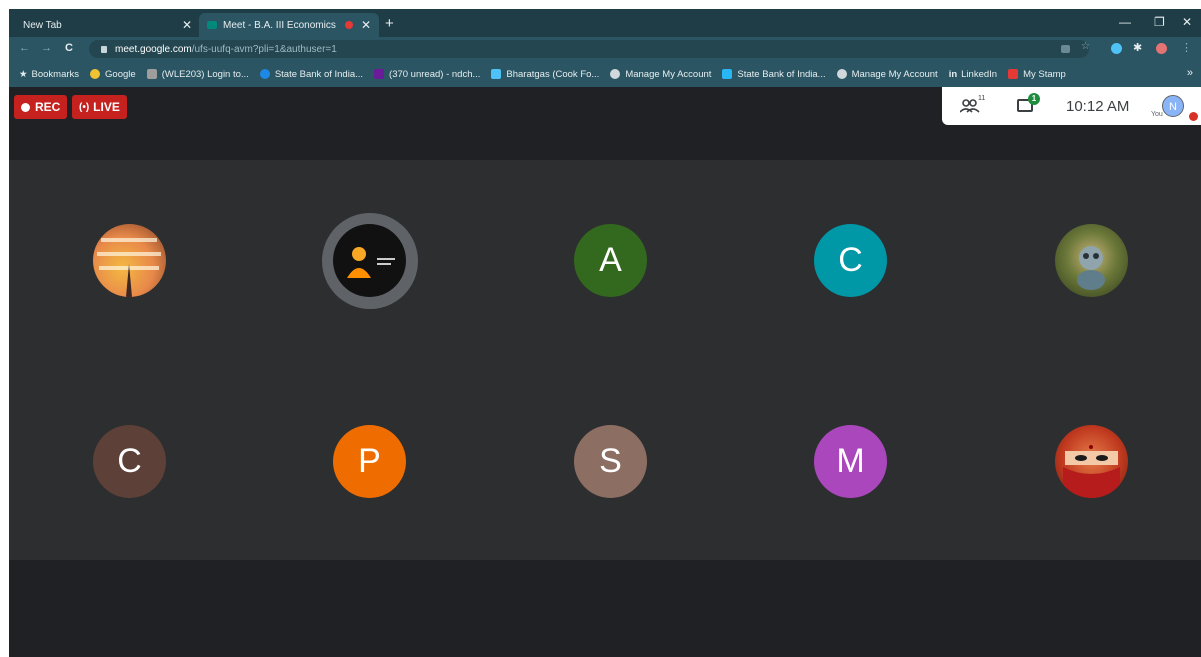 The image size is (1201, 657). Describe the element at coordinates (1013, 74) in the screenshot. I see `stamp-icon` at that location.